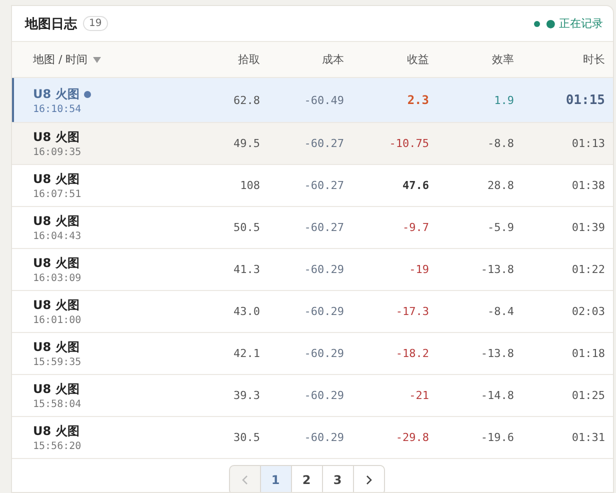 The height and width of the screenshot is (493, 616). What do you see at coordinates (246, 395) in the screenshot?
I see `table-cell-text: 39.3` at bounding box center [246, 395].